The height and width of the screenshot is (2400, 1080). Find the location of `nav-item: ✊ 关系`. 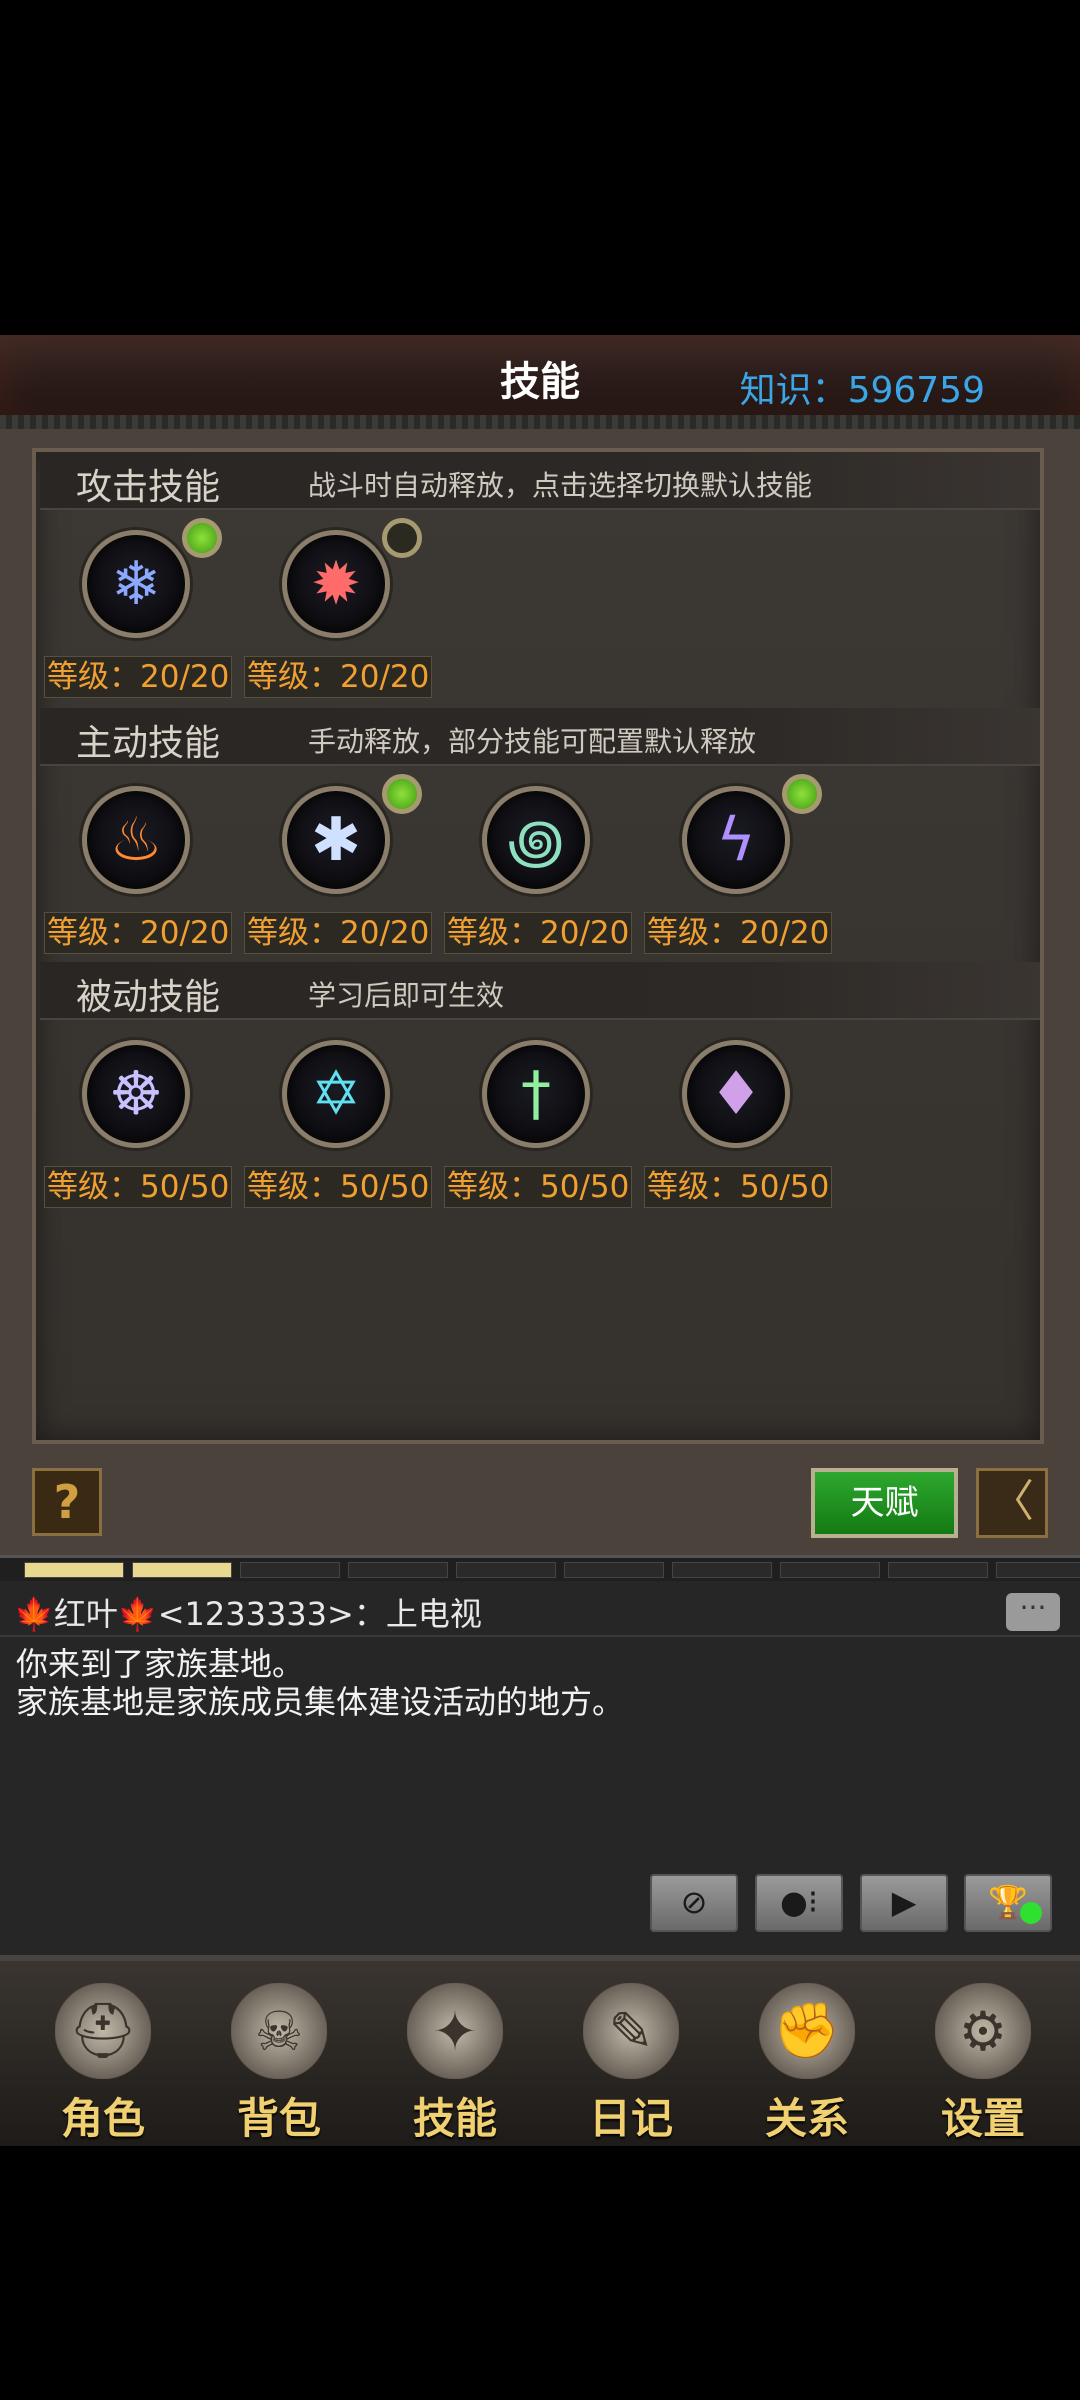

nav-item: ✊ 关系 is located at coordinates (807, 2052).